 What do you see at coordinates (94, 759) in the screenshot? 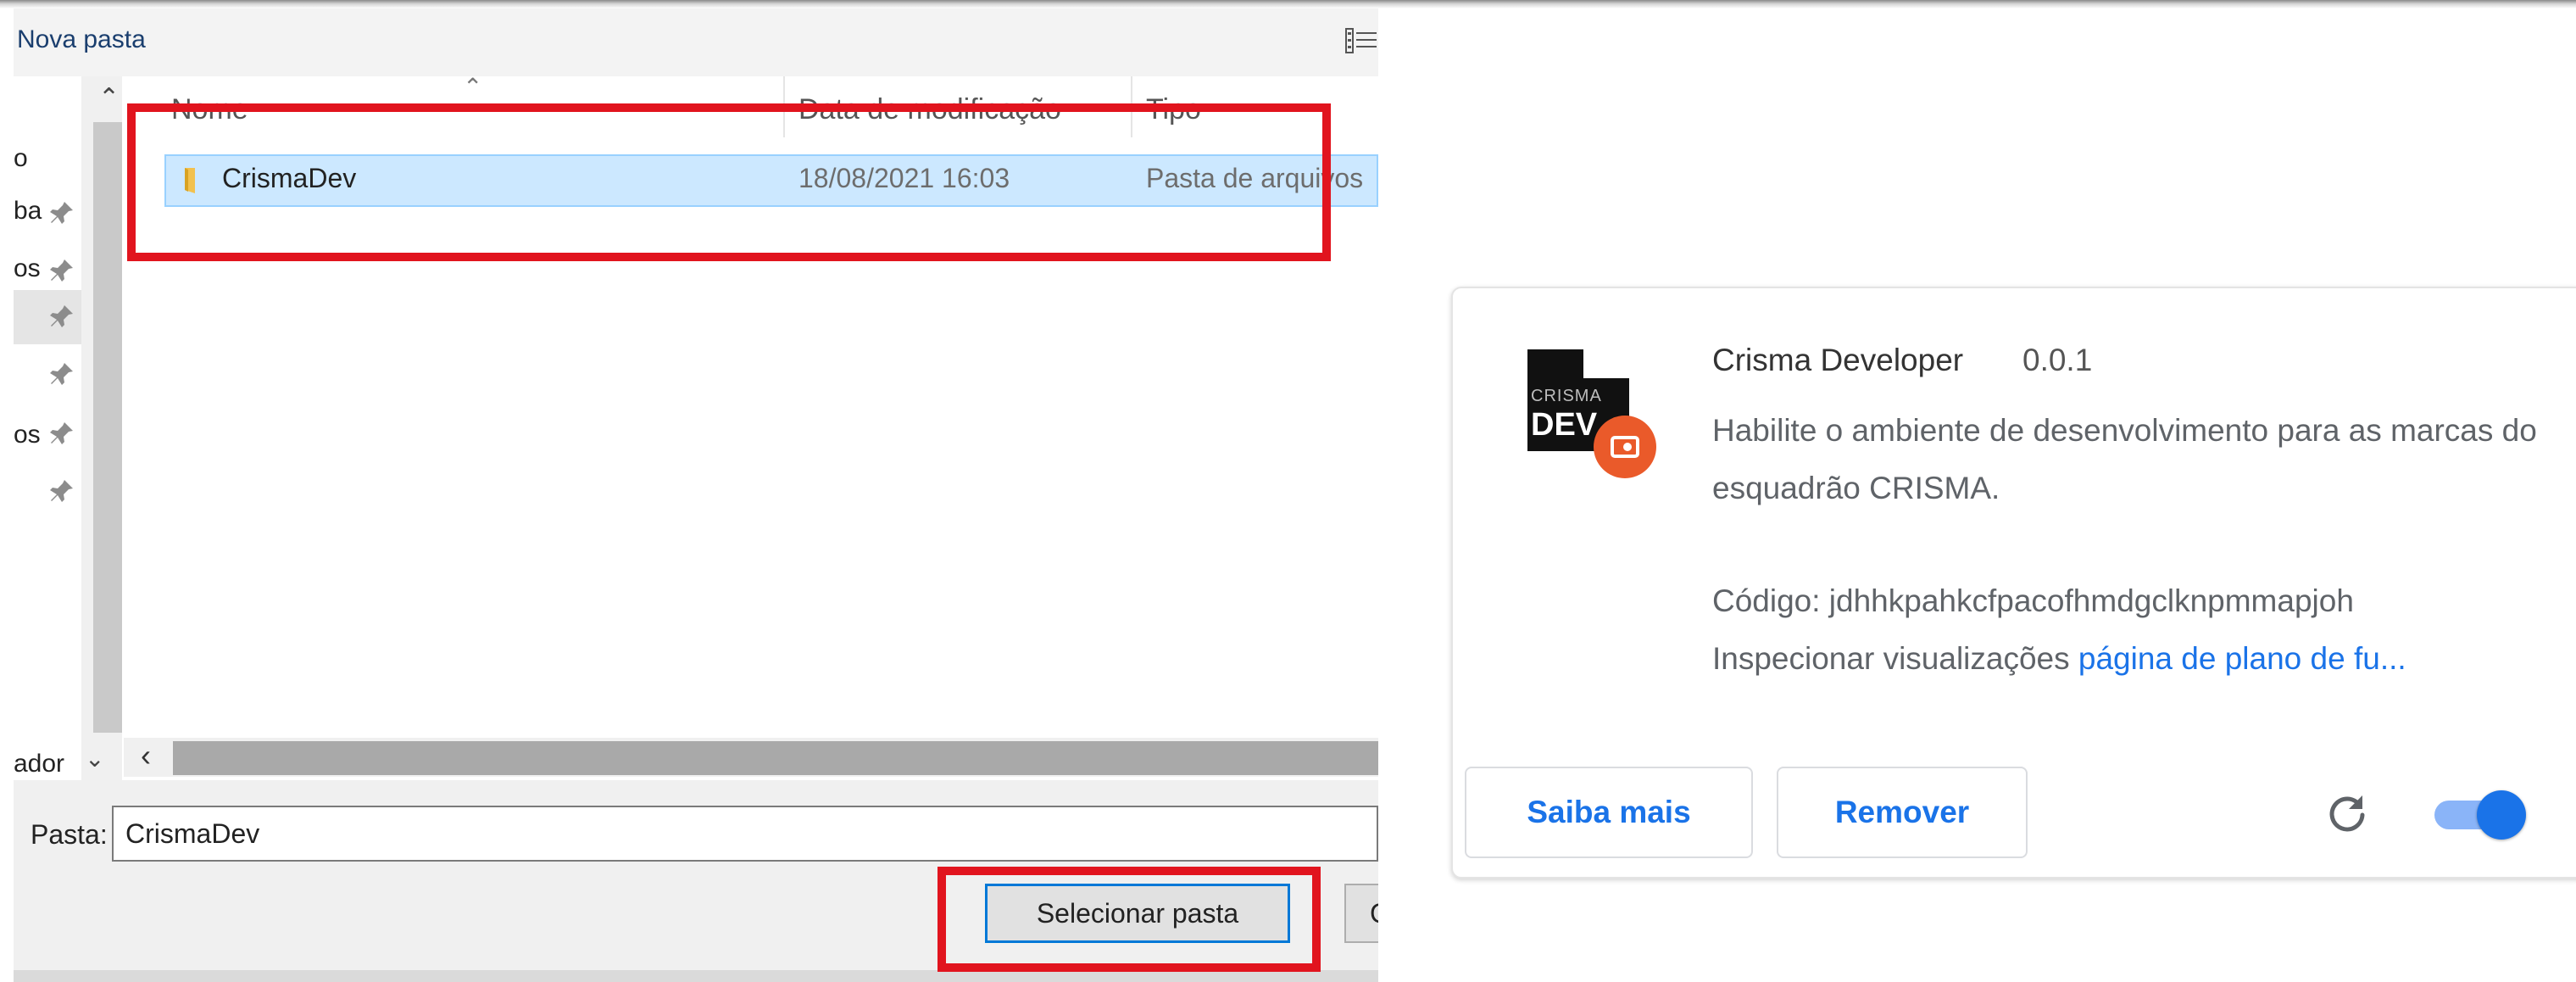
I see `scroll-down-icon: ⌄` at bounding box center [94, 759].